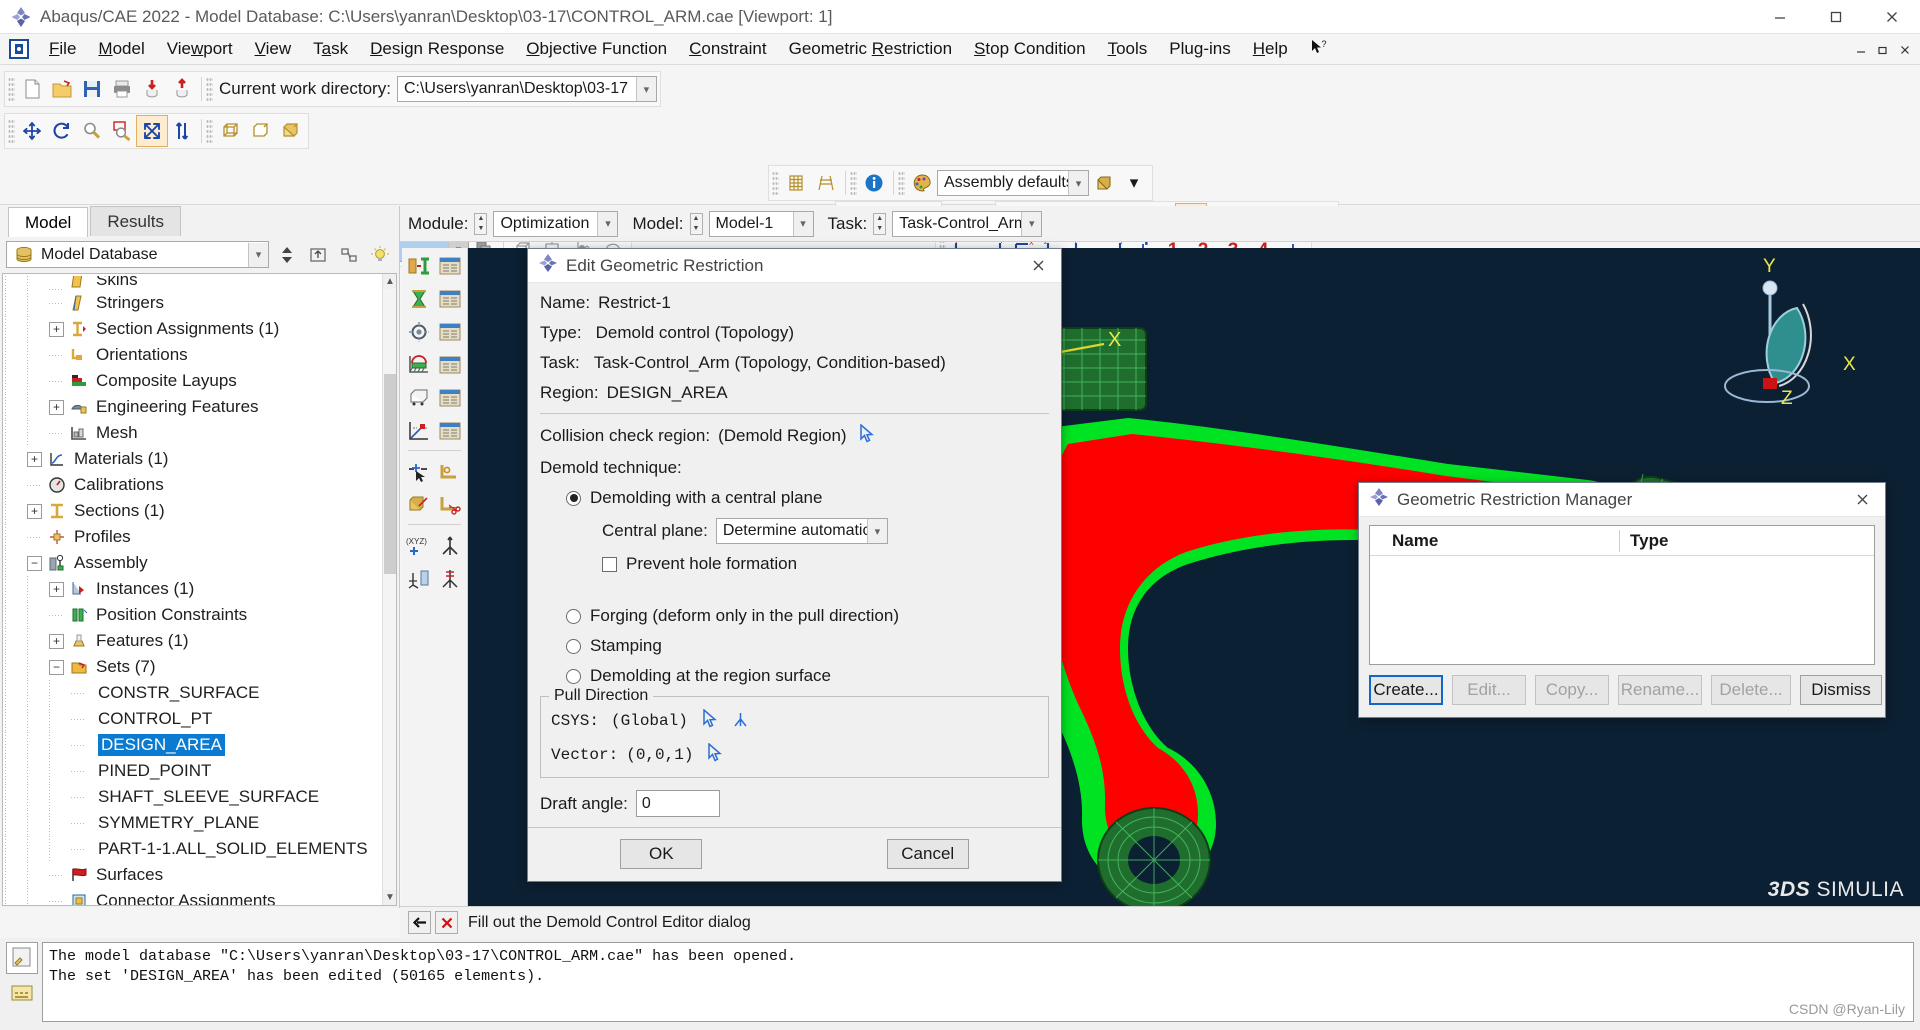 This screenshot has height=1030, width=1920. I want to click on kernel-cli-icon, so click(22, 993).